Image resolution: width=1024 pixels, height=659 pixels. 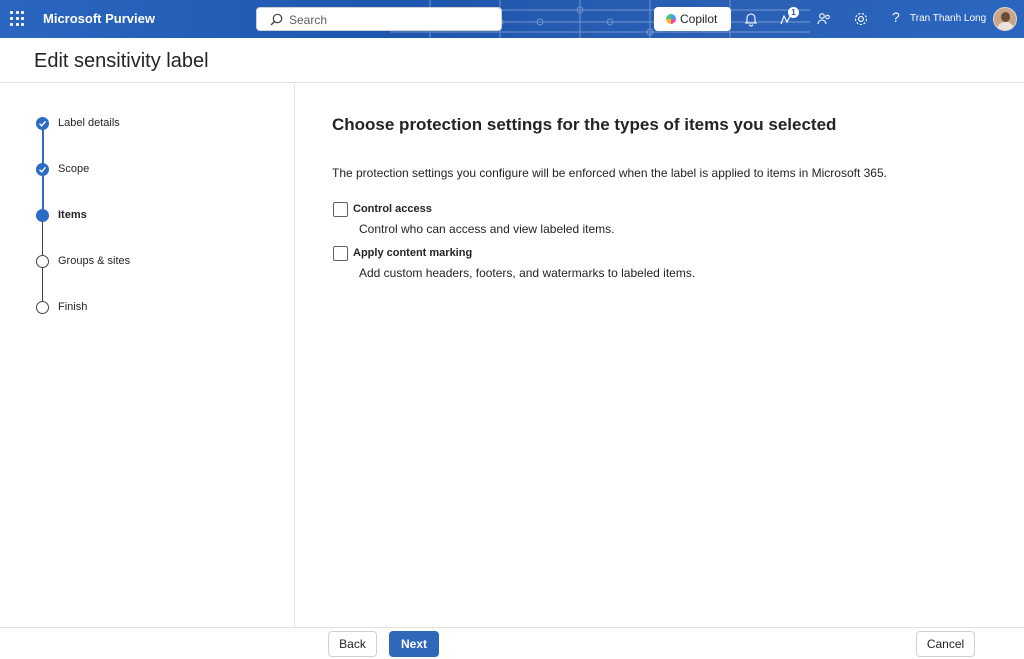 I want to click on page-header: Edit sensitivity label, so click(x=512, y=60).